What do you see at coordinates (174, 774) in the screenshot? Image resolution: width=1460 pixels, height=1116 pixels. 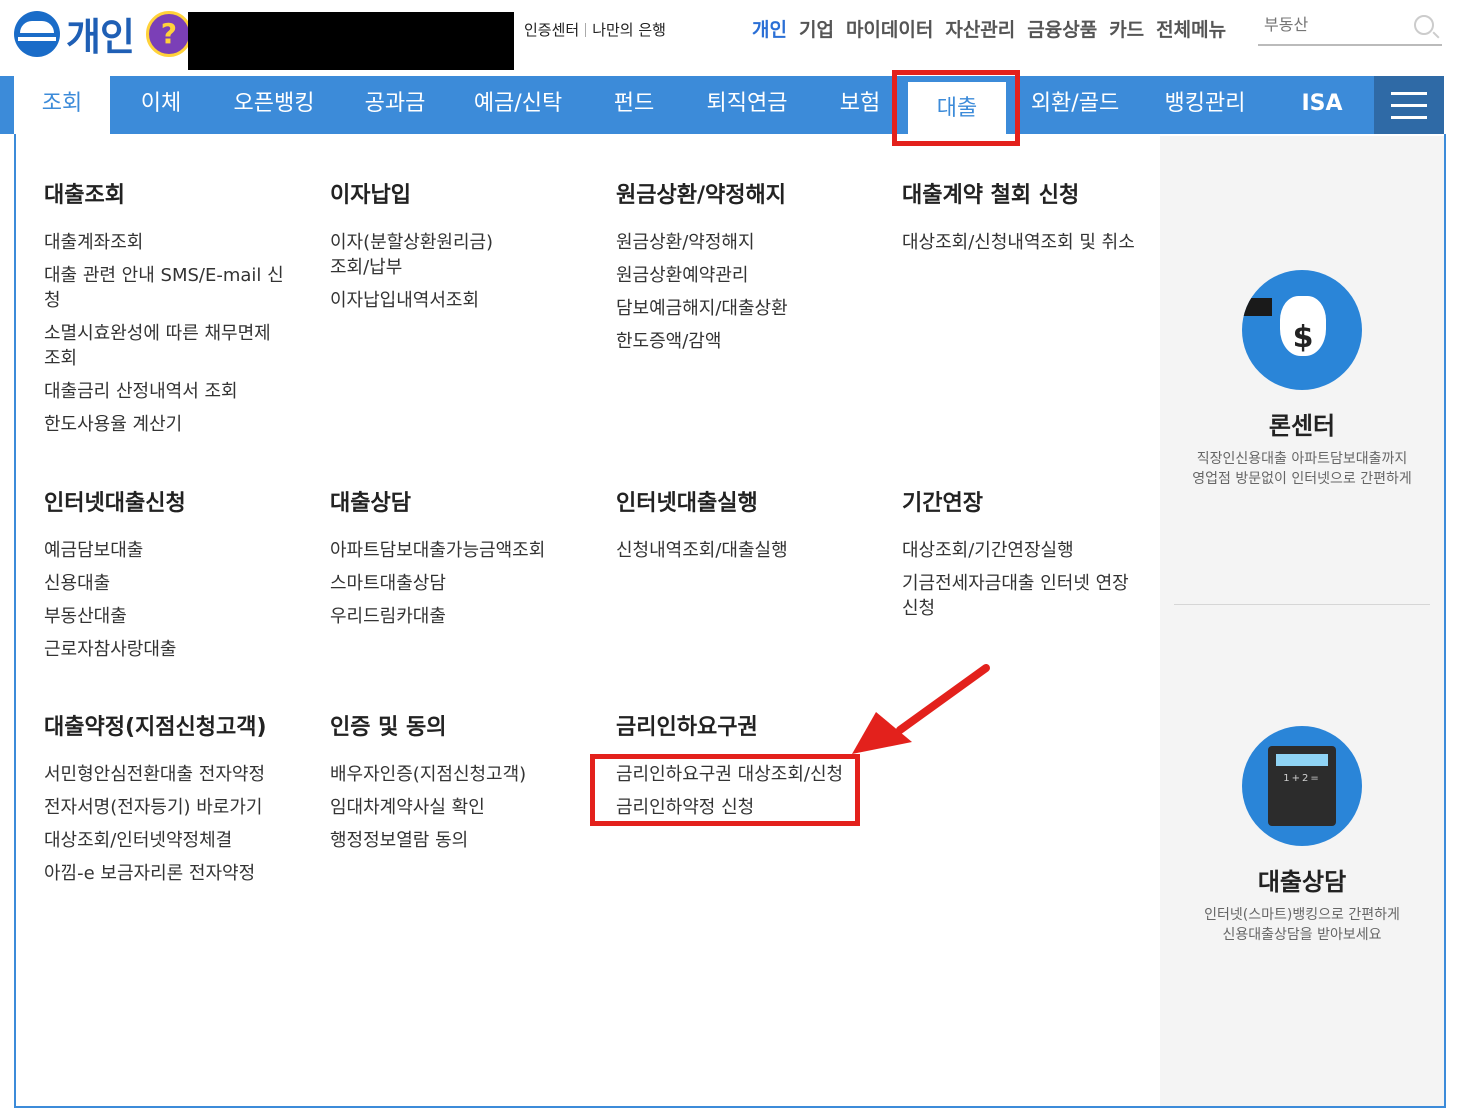 I see `menu-item: 서민형안심전환대출 전자약정` at bounding box center [174, 774].